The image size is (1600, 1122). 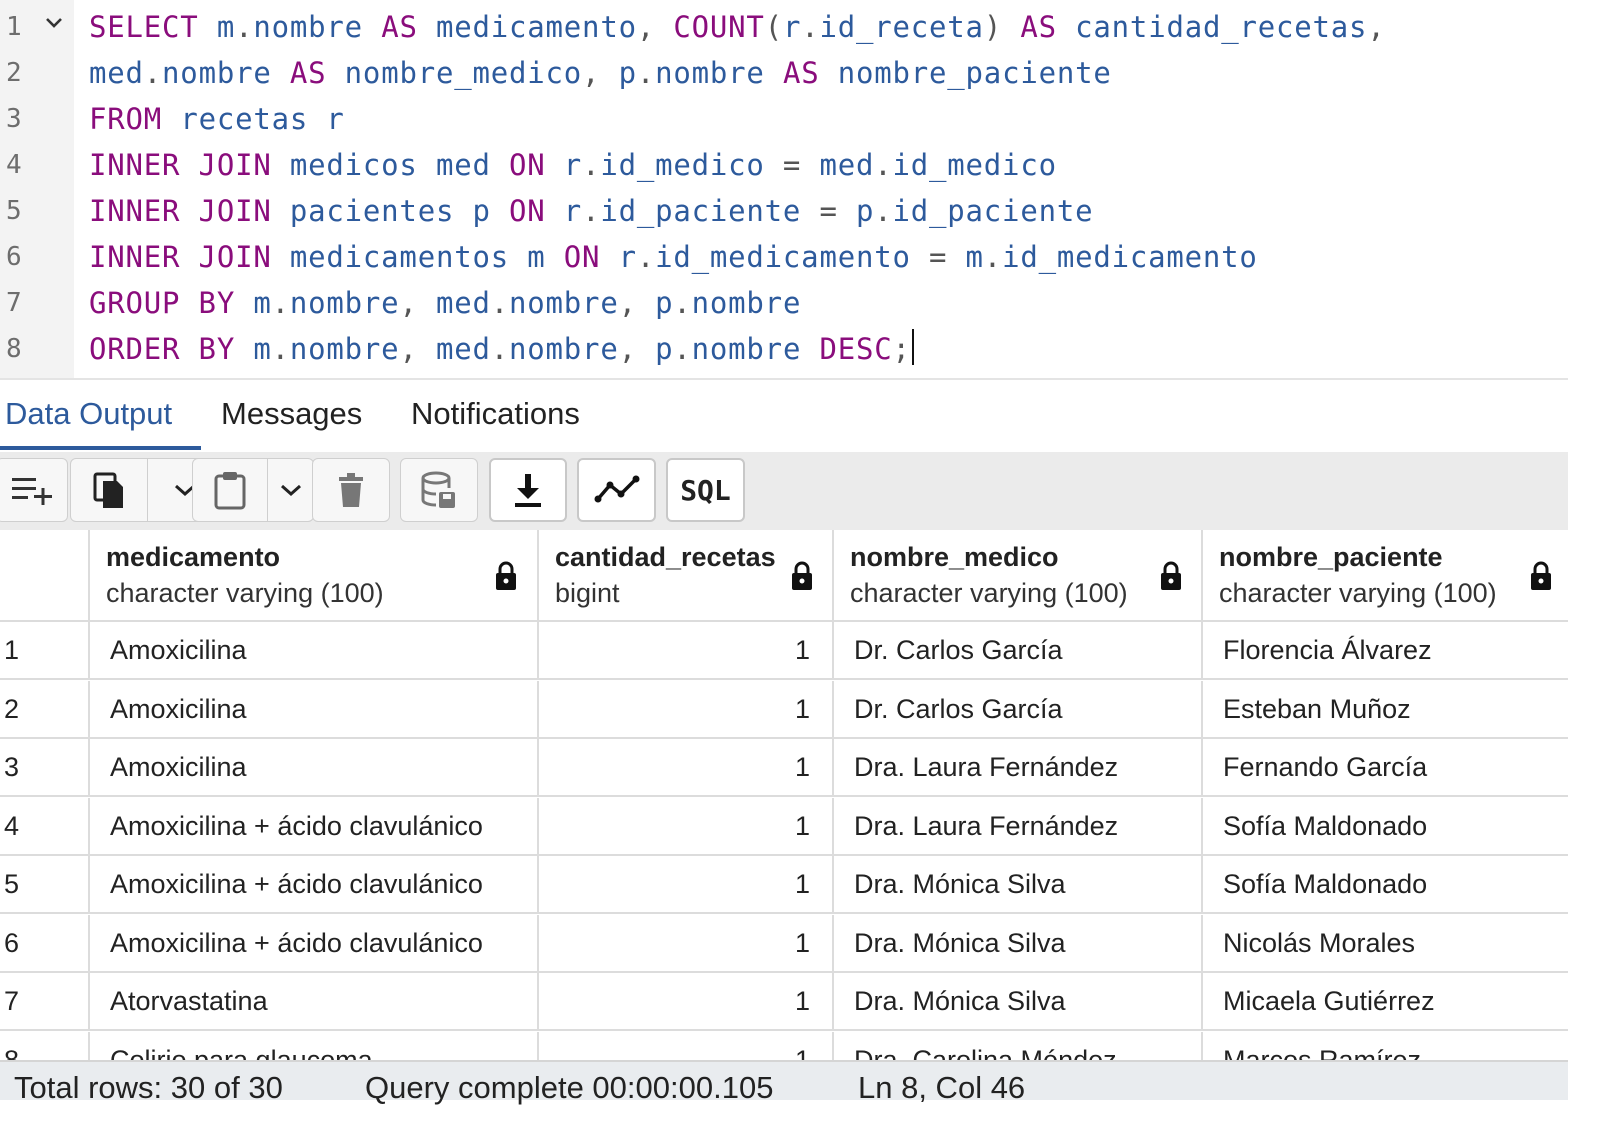 I want to click on code-line: GROUP BY m.nombre, med.nombre, p.nombre, so click(x=445, y=303).